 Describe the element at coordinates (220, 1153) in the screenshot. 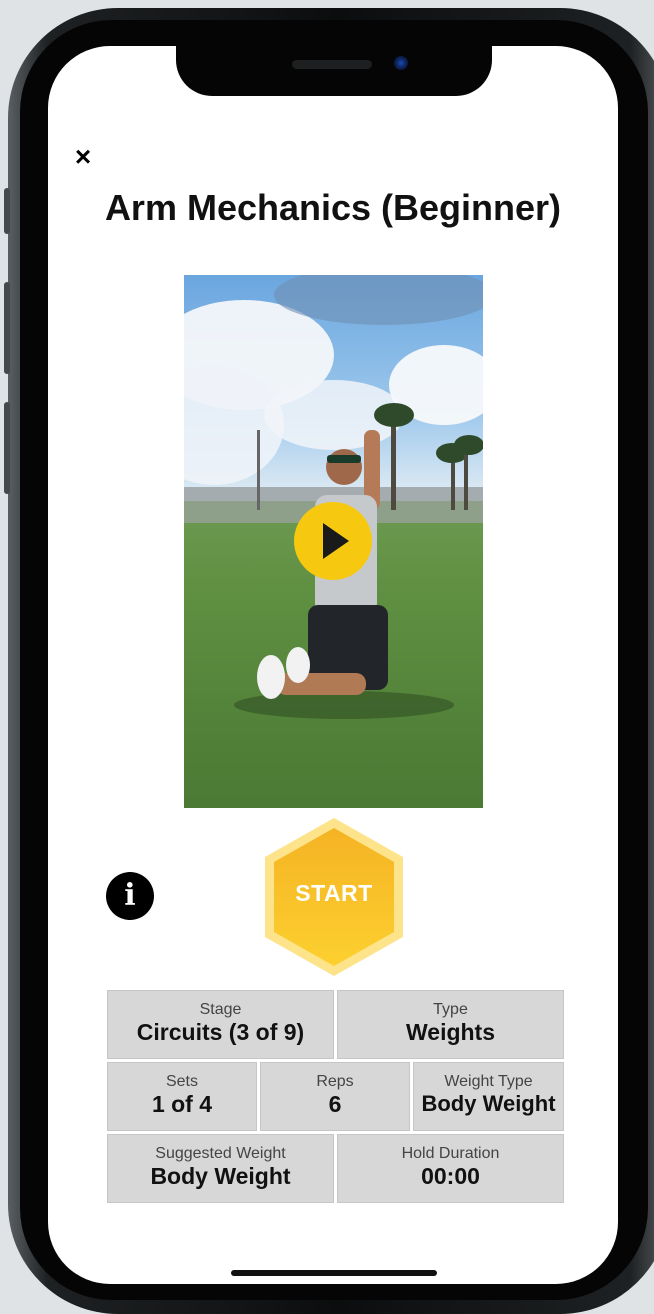

I see `suggested-weight-label: Suggested Weight` at that location.